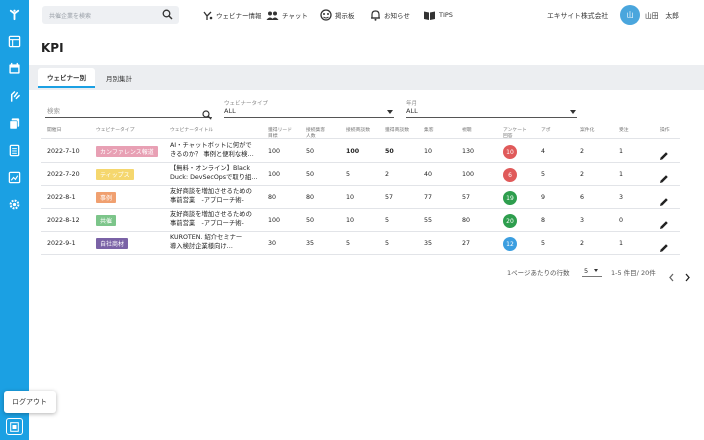 The height and width of the screenshot is (440, 704). I want to click on type-tag: カンファレンス報道, so click(127, 151).